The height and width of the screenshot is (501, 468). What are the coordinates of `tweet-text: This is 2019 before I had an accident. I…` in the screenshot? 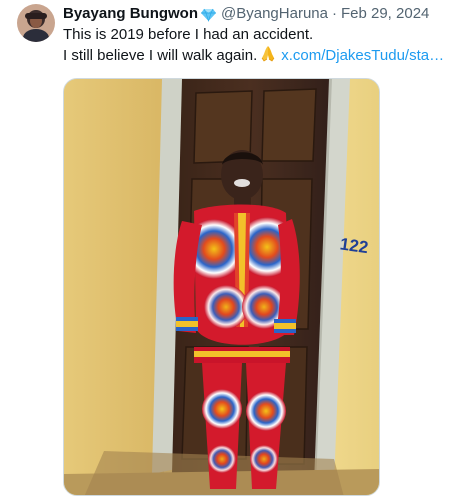 It's located at (263, 45).